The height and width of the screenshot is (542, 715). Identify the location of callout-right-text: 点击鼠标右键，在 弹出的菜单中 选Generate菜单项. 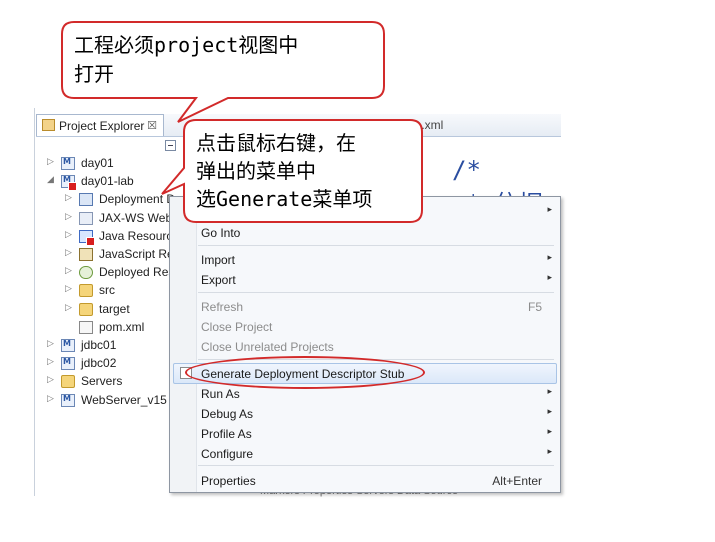
(284, 171).